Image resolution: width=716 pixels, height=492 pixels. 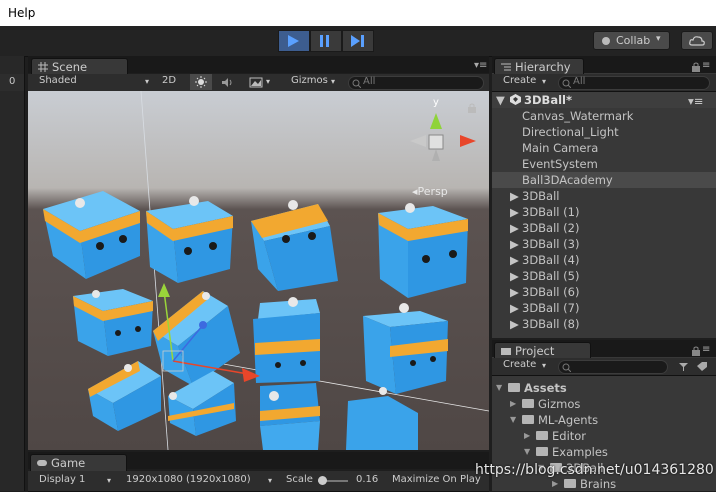 What do you see at coordinates (309, 82) in the screenshot?
I see `gizmos-dropdown: Gizmos` at bounding box center [309, 82].